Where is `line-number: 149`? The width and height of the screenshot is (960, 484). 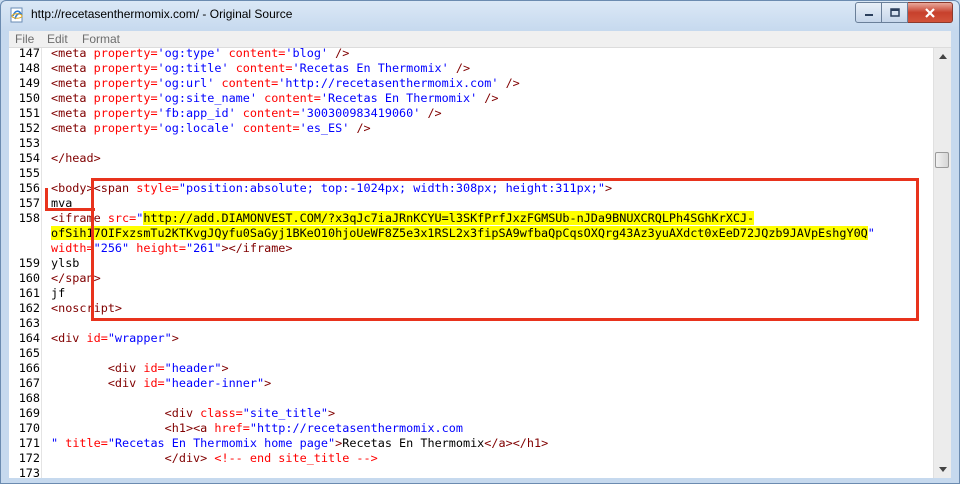
line-number: 149 is located at coordinates (29, 83).